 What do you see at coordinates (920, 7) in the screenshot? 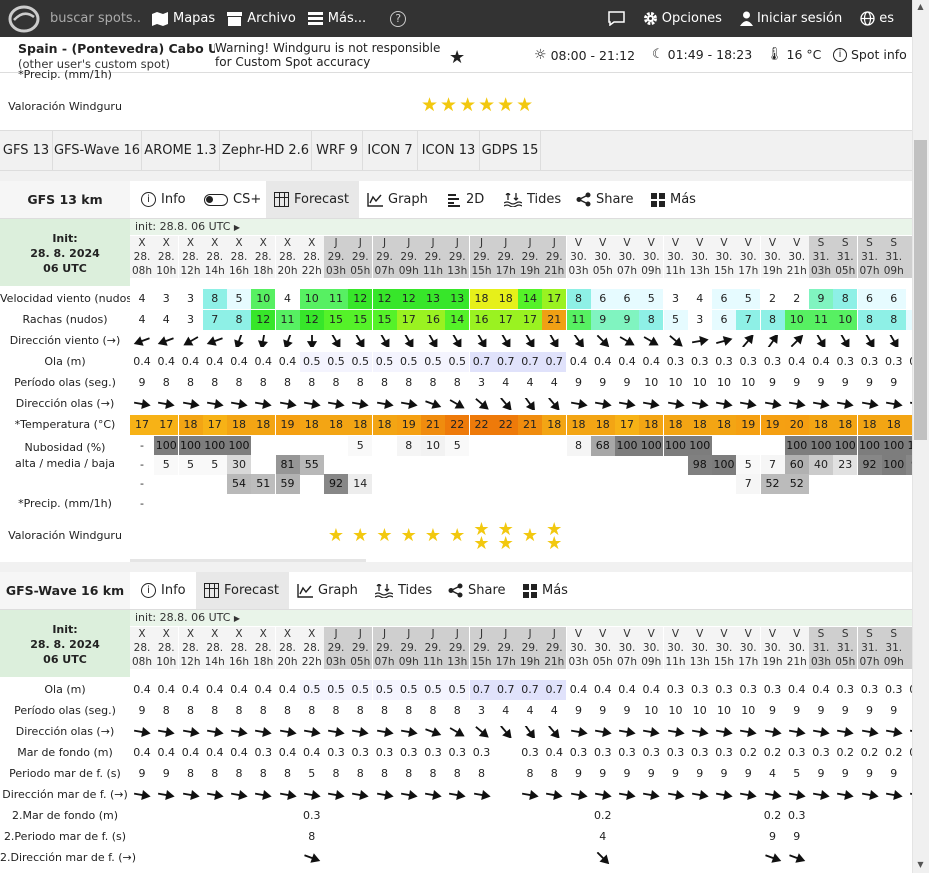
I see `scroll-up-arrow: ▲` at bounding box center [920, 7].